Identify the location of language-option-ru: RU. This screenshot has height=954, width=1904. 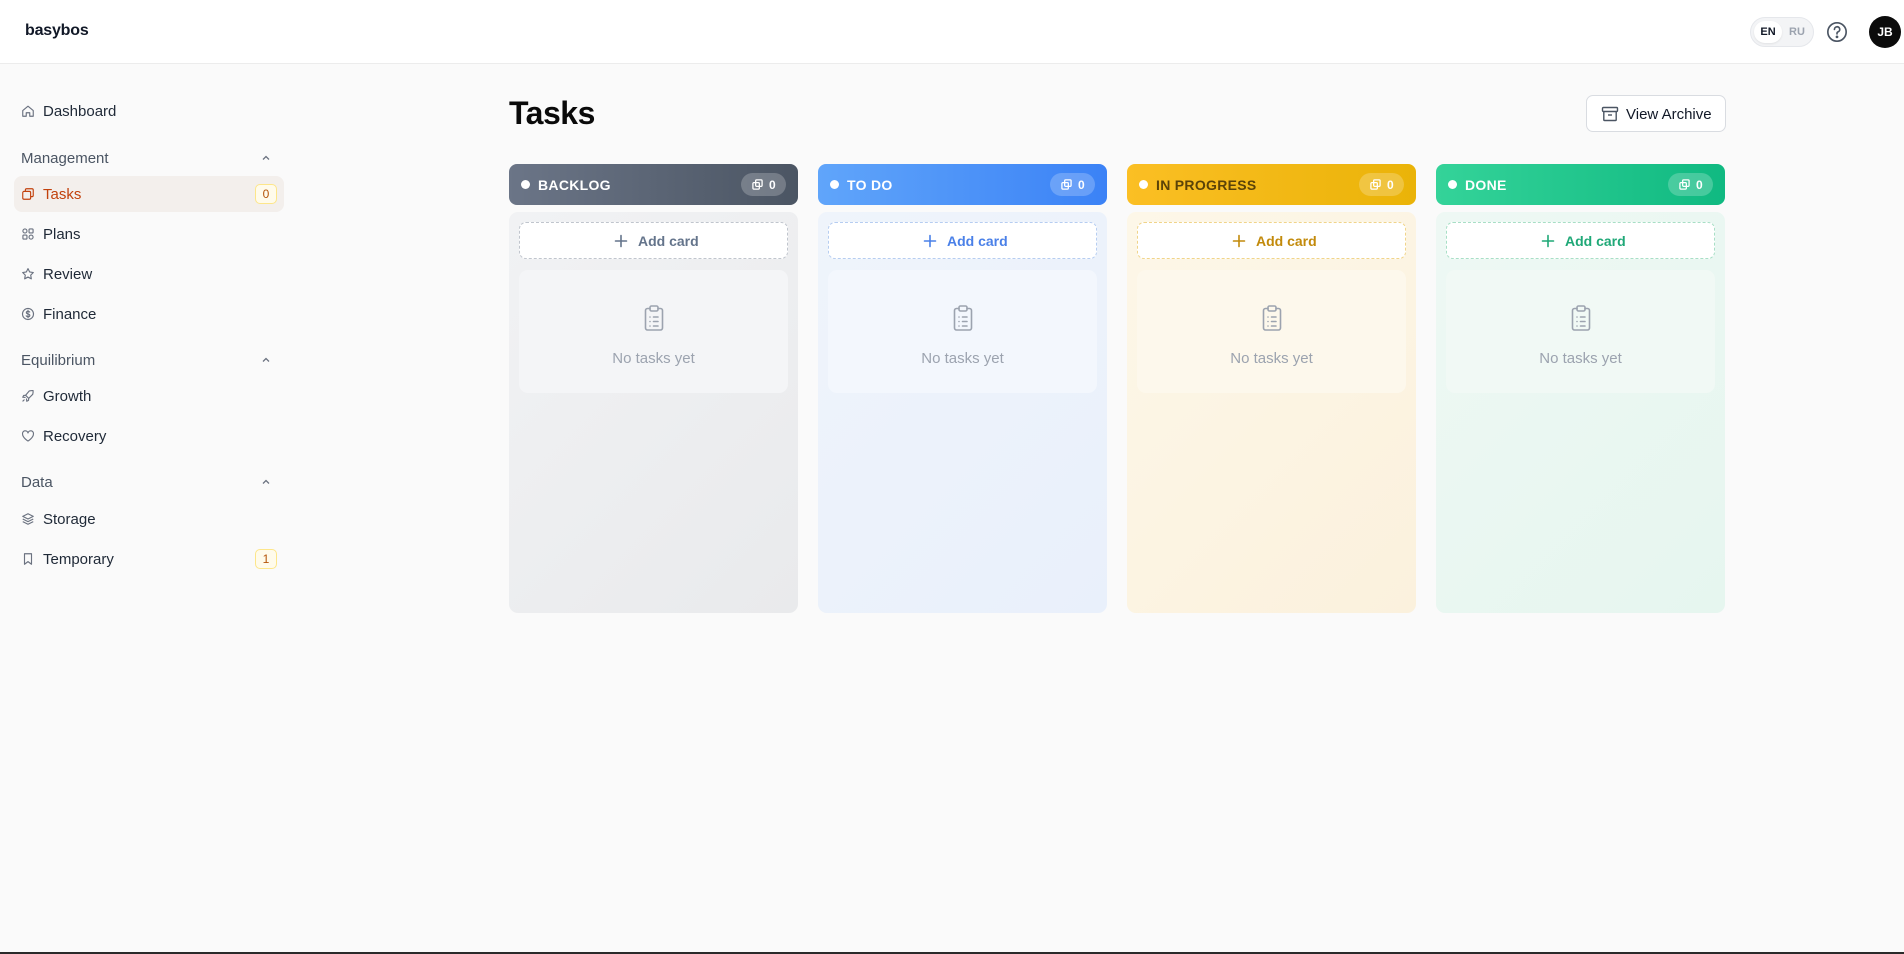
(1797, 32).